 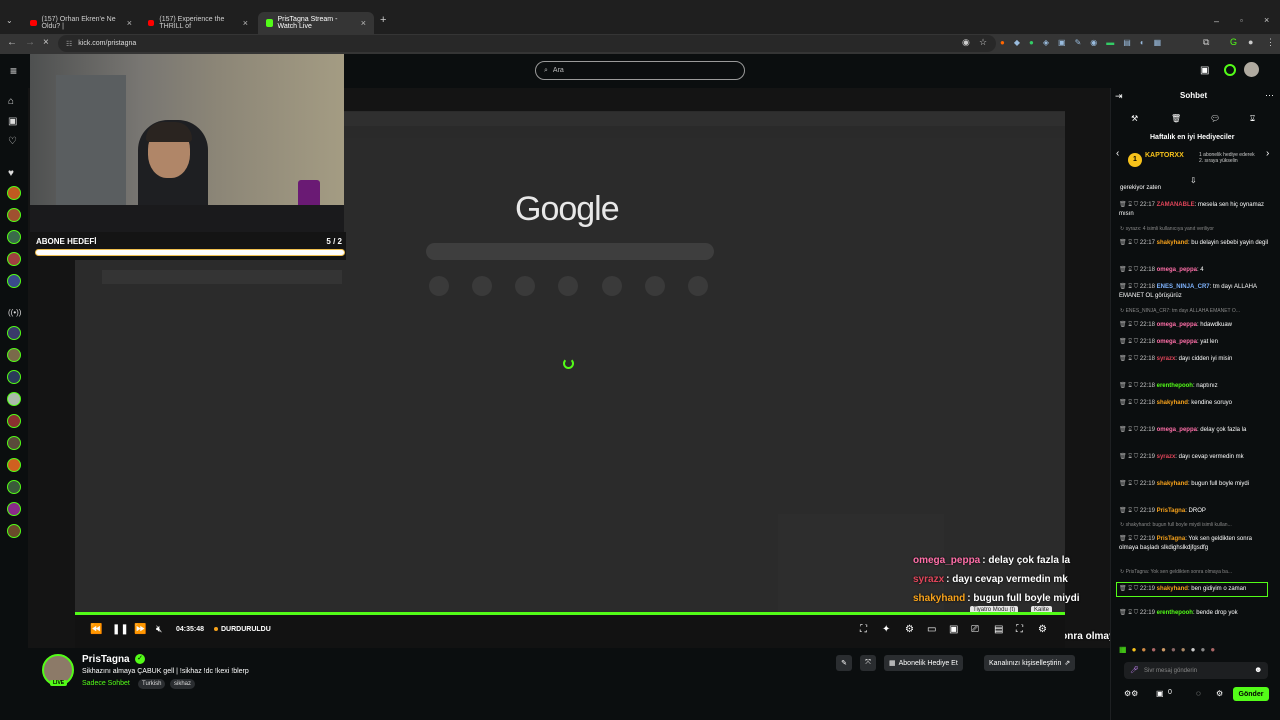 I want to click on home-icon: ⌂, so click(x=11, y=101).